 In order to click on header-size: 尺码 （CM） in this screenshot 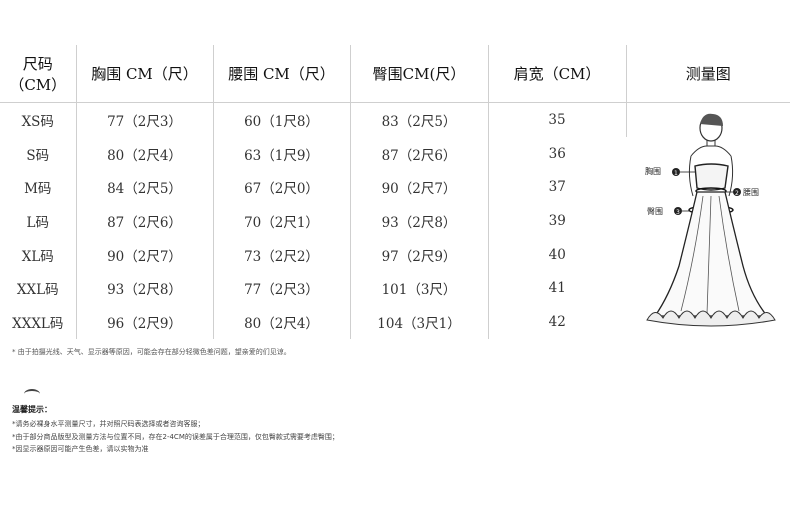, I will do `click(38, 74)`.